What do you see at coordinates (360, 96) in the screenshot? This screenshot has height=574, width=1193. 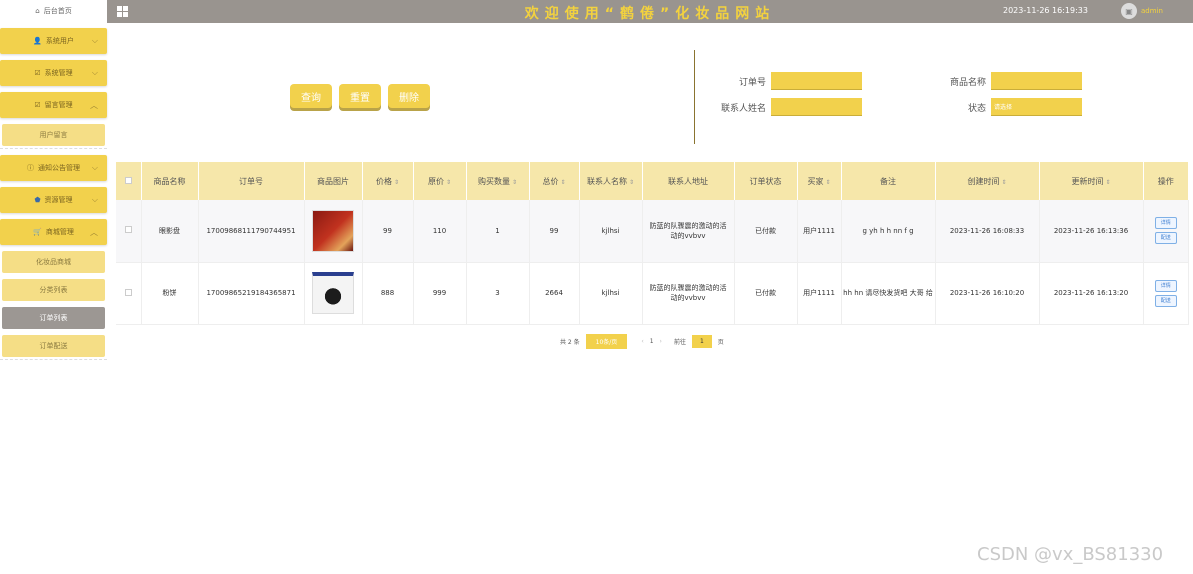 I see `reset-button: 重置` at bounding box center [360, 96].